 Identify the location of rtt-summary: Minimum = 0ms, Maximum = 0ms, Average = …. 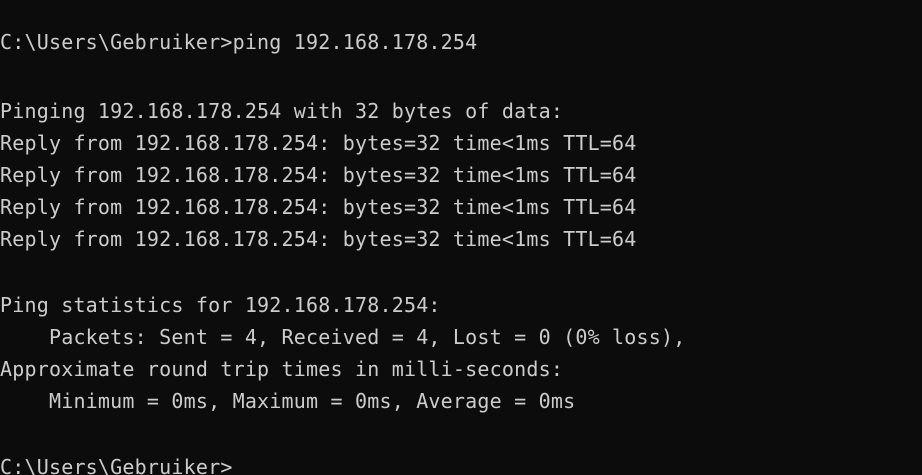
(288, 401).